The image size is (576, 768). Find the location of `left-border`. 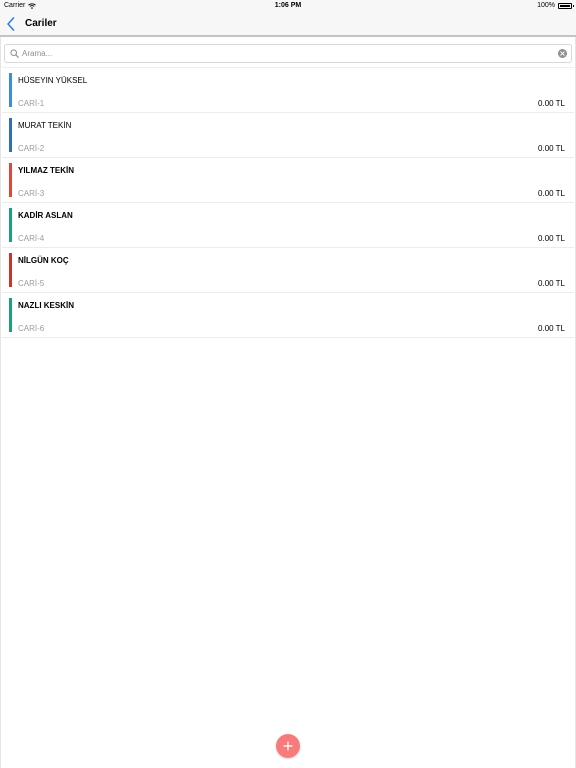

left-border is located at coordinates (0, 402).